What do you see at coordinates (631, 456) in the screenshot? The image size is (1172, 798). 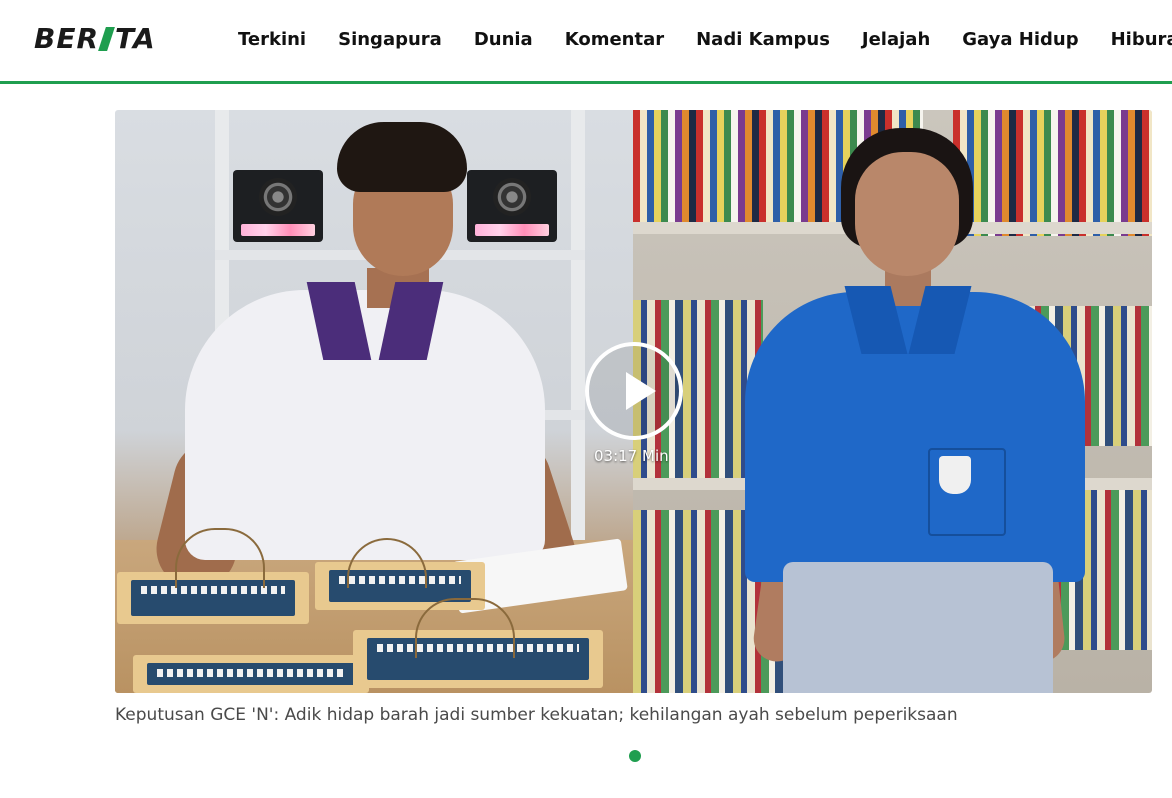 I see `video-duration: 03:17 Min` at bounding box center [631, 456].